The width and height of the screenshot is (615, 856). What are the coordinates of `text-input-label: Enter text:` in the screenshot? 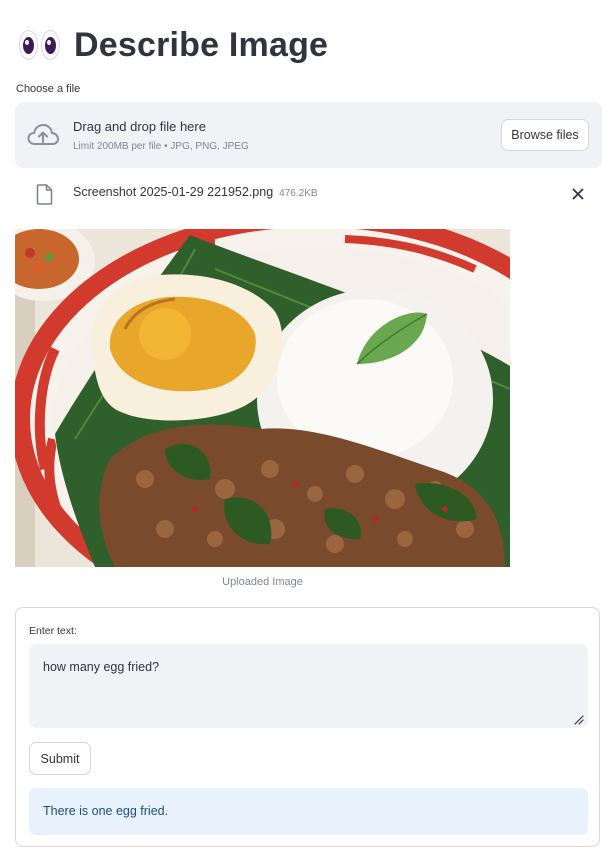 It's located at (53, 631).